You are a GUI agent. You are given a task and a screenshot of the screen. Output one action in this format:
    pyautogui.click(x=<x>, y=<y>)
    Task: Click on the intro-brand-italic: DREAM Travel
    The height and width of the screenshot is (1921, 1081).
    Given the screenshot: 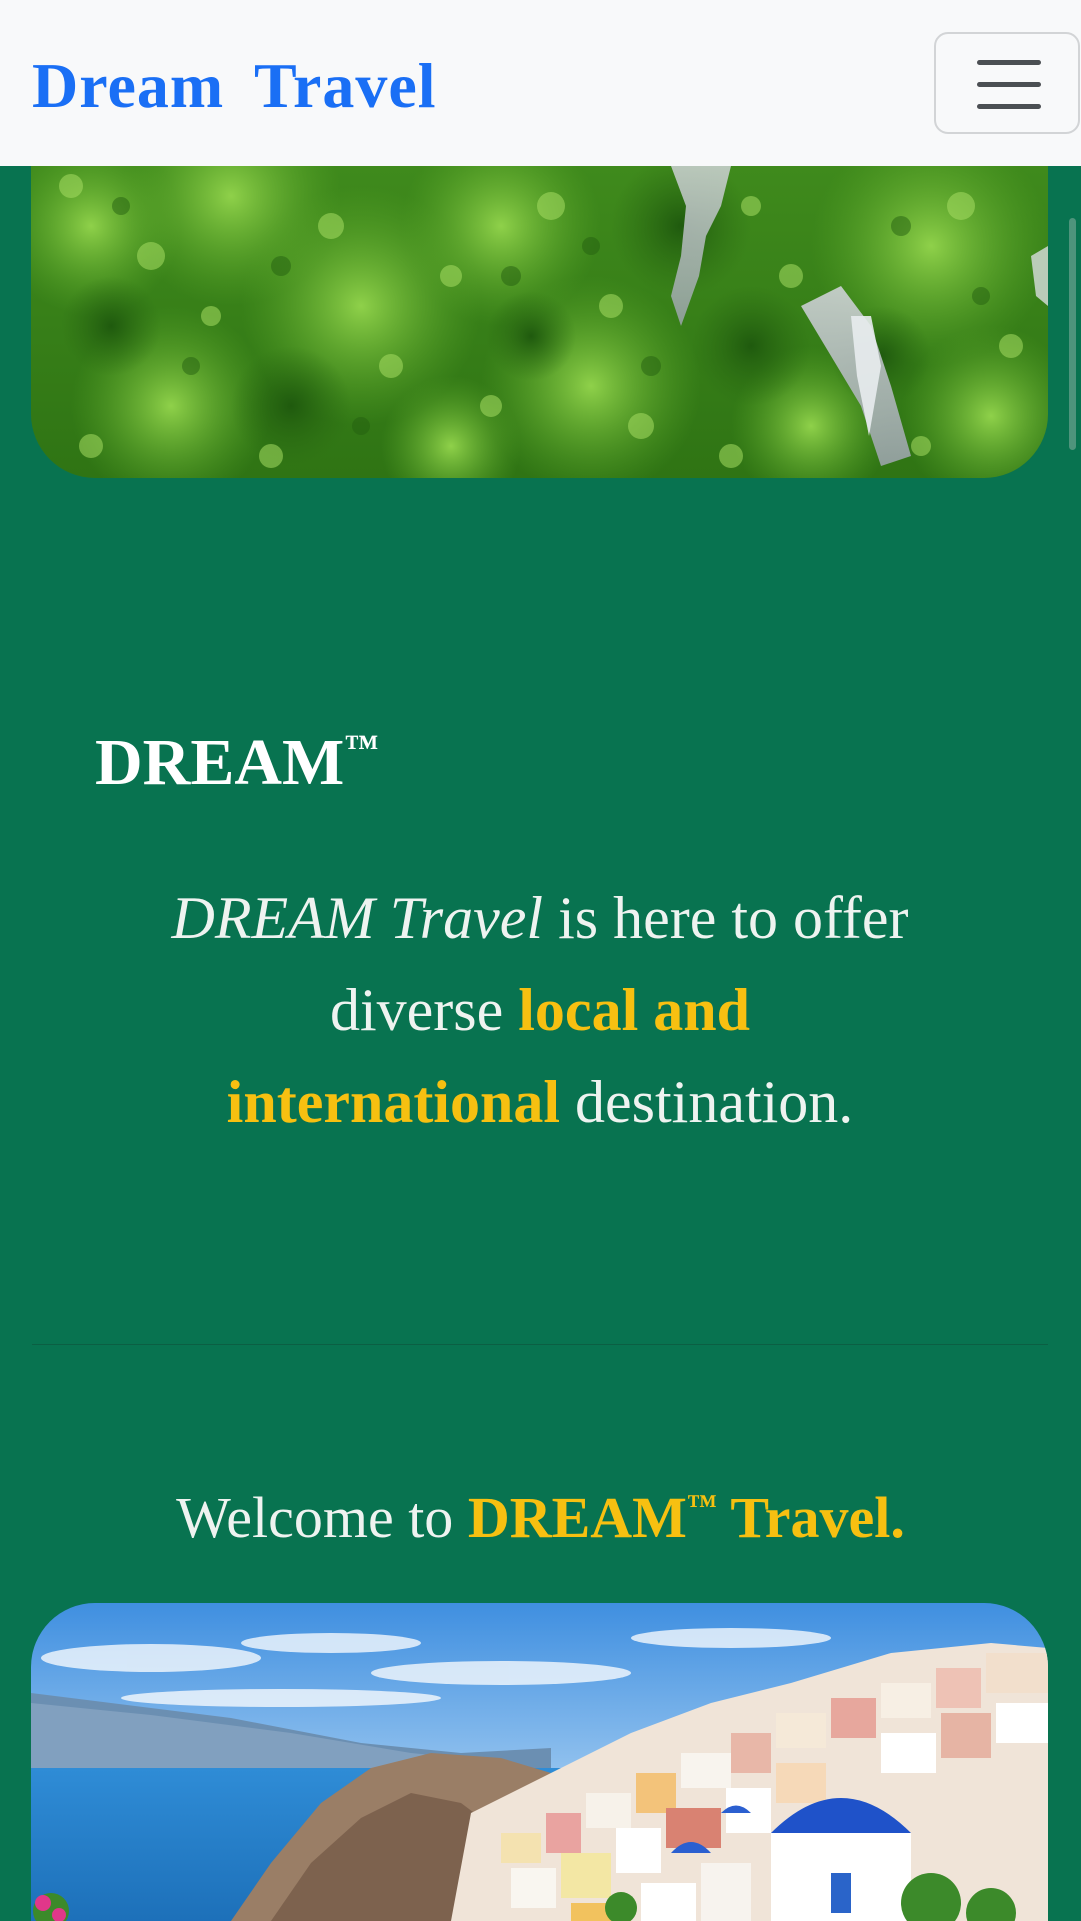 What is the action you would take?
    pyautogui.click(x=357, y=918)
    